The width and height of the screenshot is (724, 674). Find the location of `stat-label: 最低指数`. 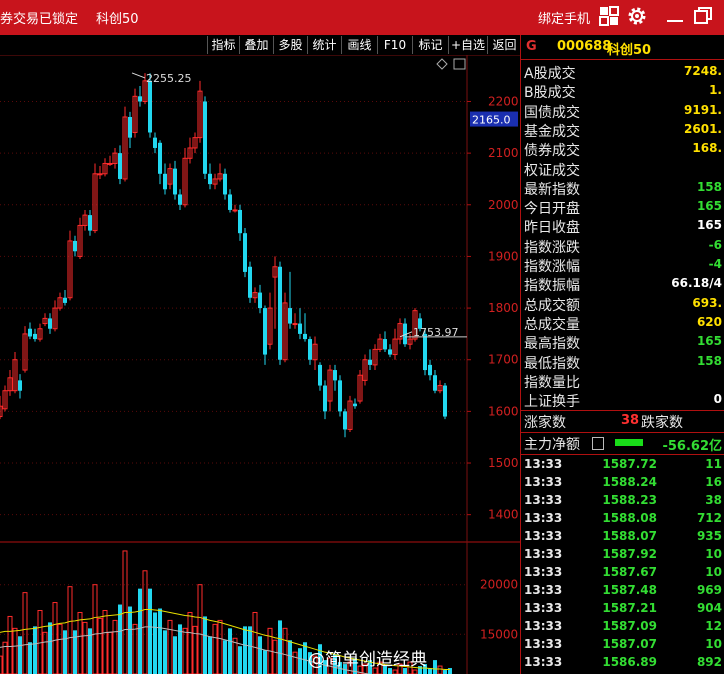

stat-label: 最低指数 is located at coordinates (552, 363).